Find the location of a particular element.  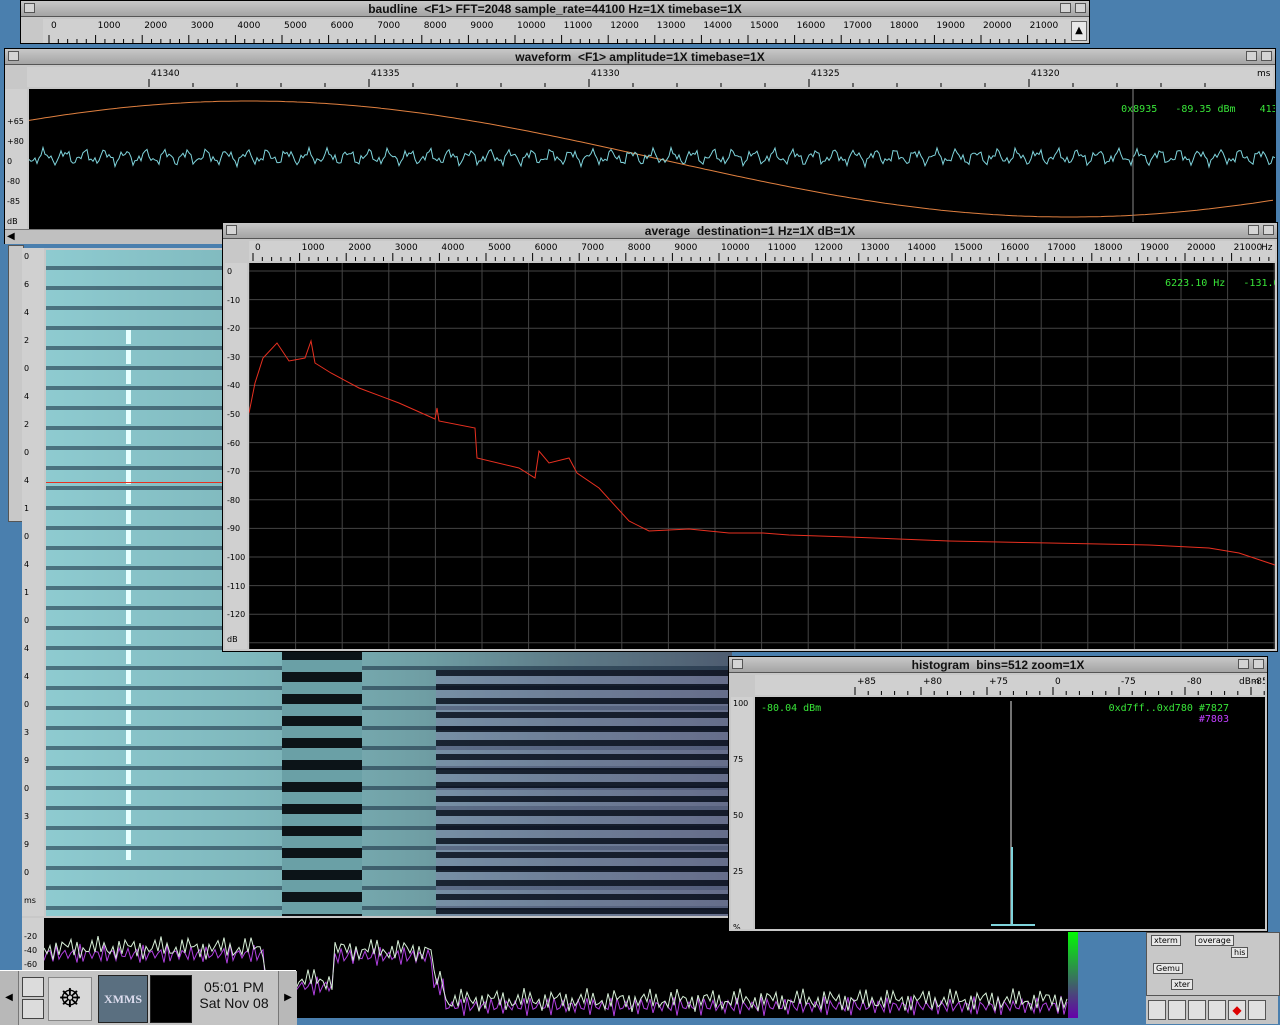

histogram-display: -80.04 dBm 0xd7ff..0xd780 #7827 #7803 is located at coordinates (1010, 813).